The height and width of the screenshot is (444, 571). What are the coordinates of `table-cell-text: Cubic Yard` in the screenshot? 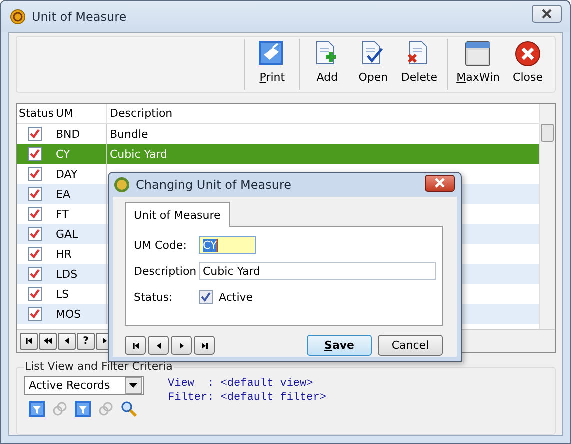 It's located at (138, 154).